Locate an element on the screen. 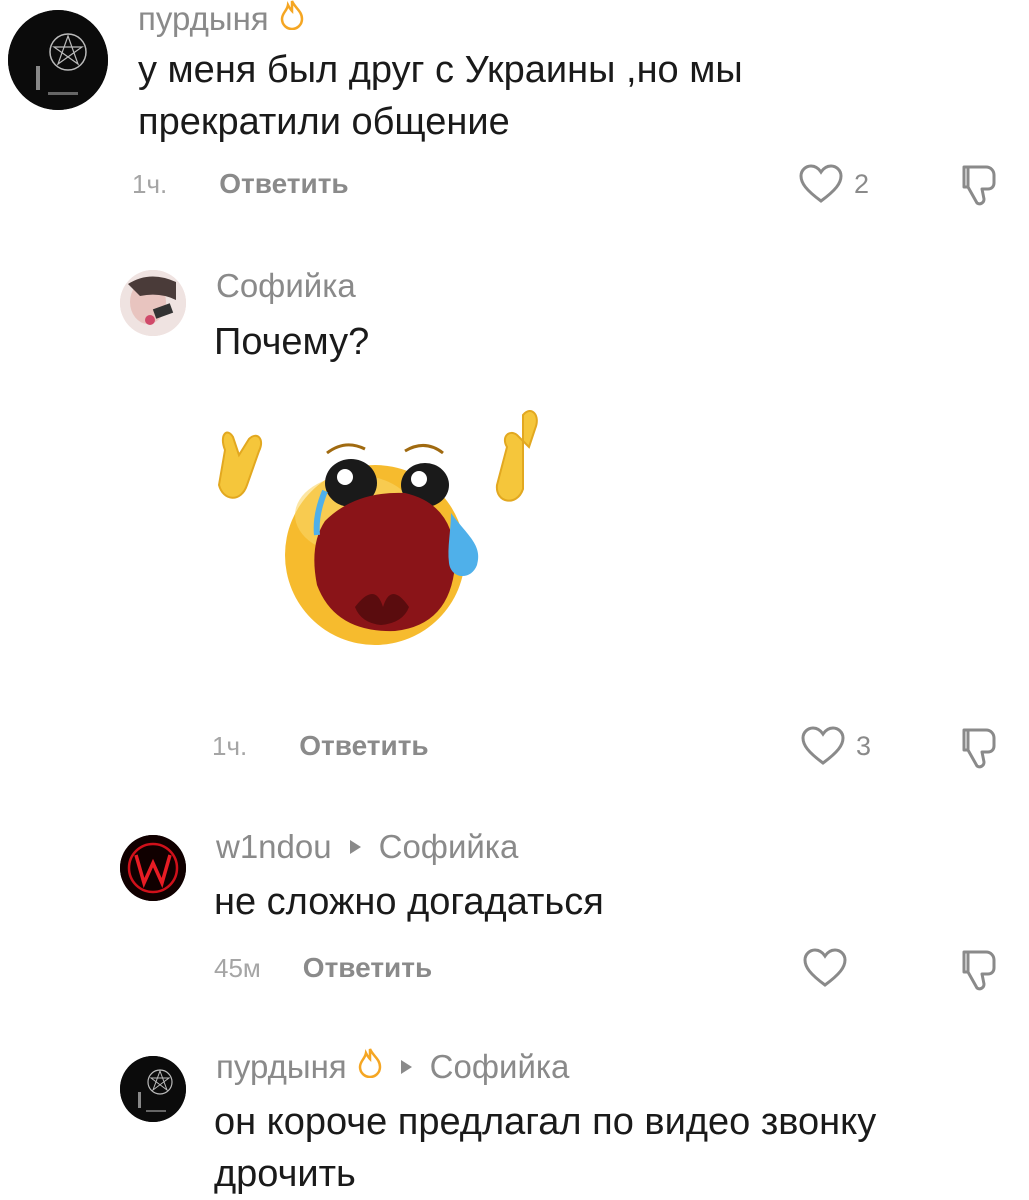 Image resolution: width=1029 pixels, height=1200 pixels. username-label: Софийка is located at coordinates (286, 285).